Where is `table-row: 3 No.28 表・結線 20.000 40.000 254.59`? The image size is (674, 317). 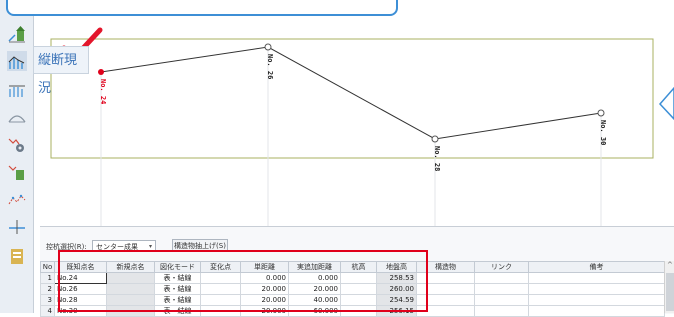
table-row: 3 No.28 表・結線 20.000 40.000 254.59 is located at coordinates (352, 300).